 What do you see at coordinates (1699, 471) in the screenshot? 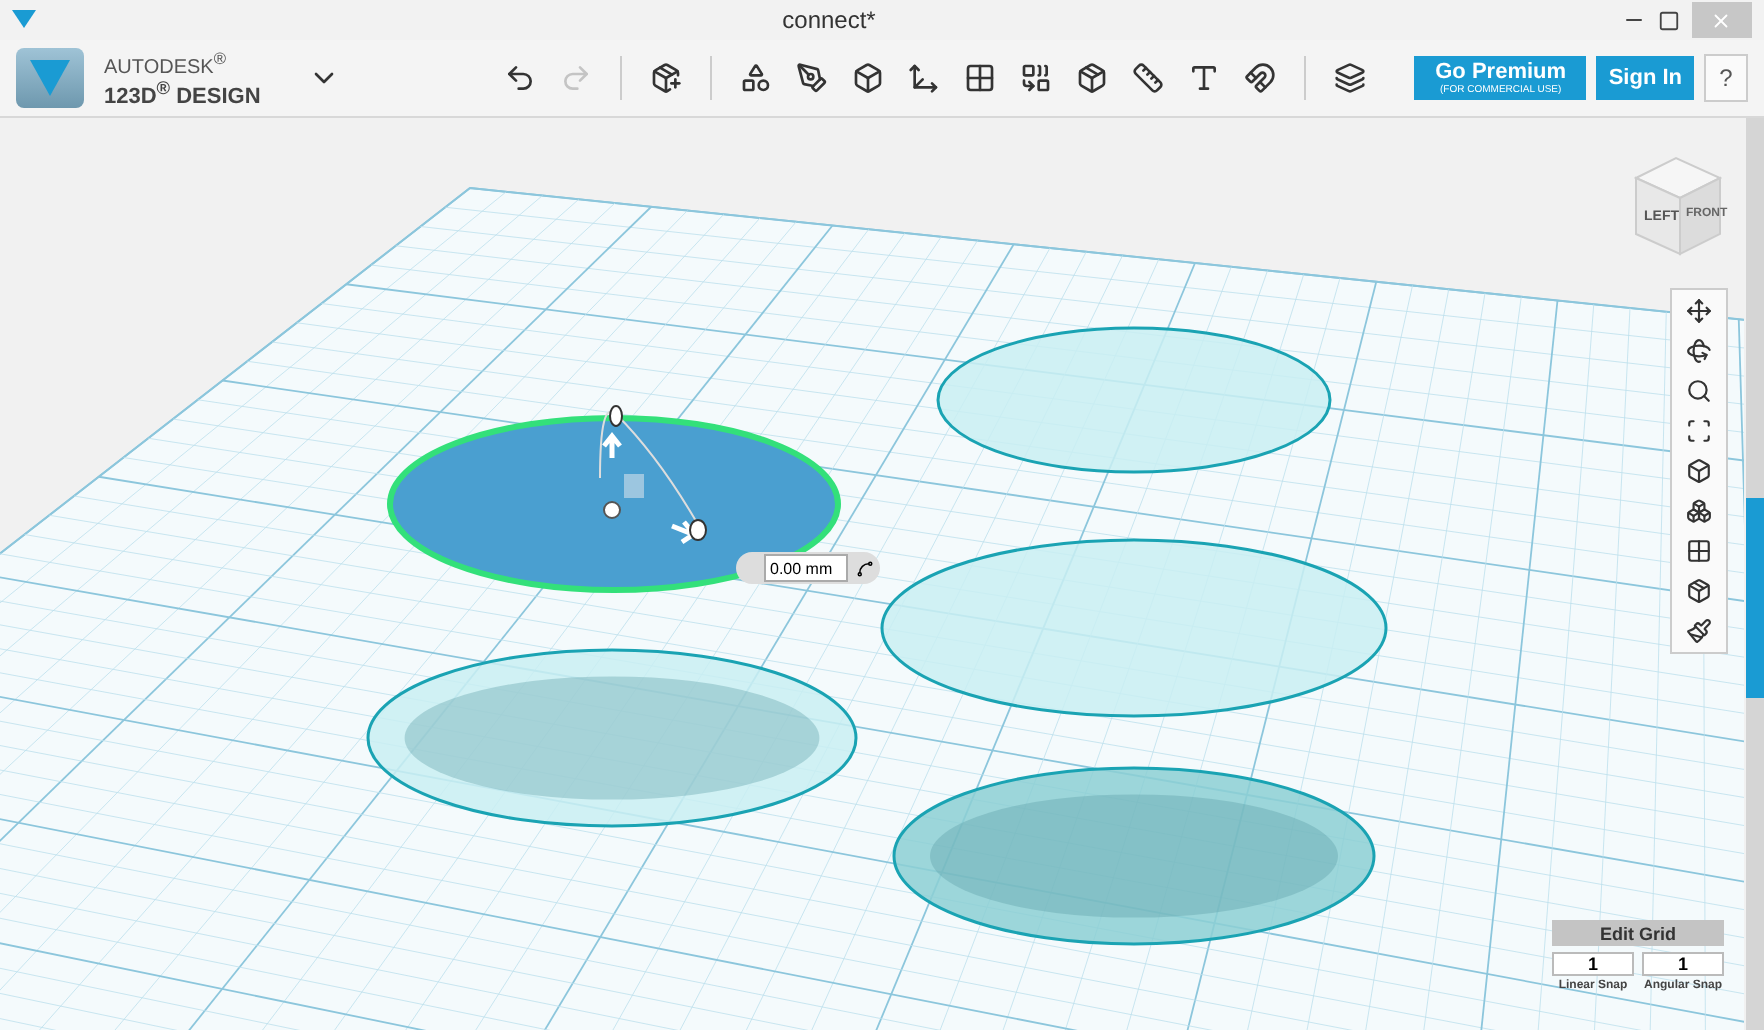
I see `cube-icon` at bounding box center [1699, 471].